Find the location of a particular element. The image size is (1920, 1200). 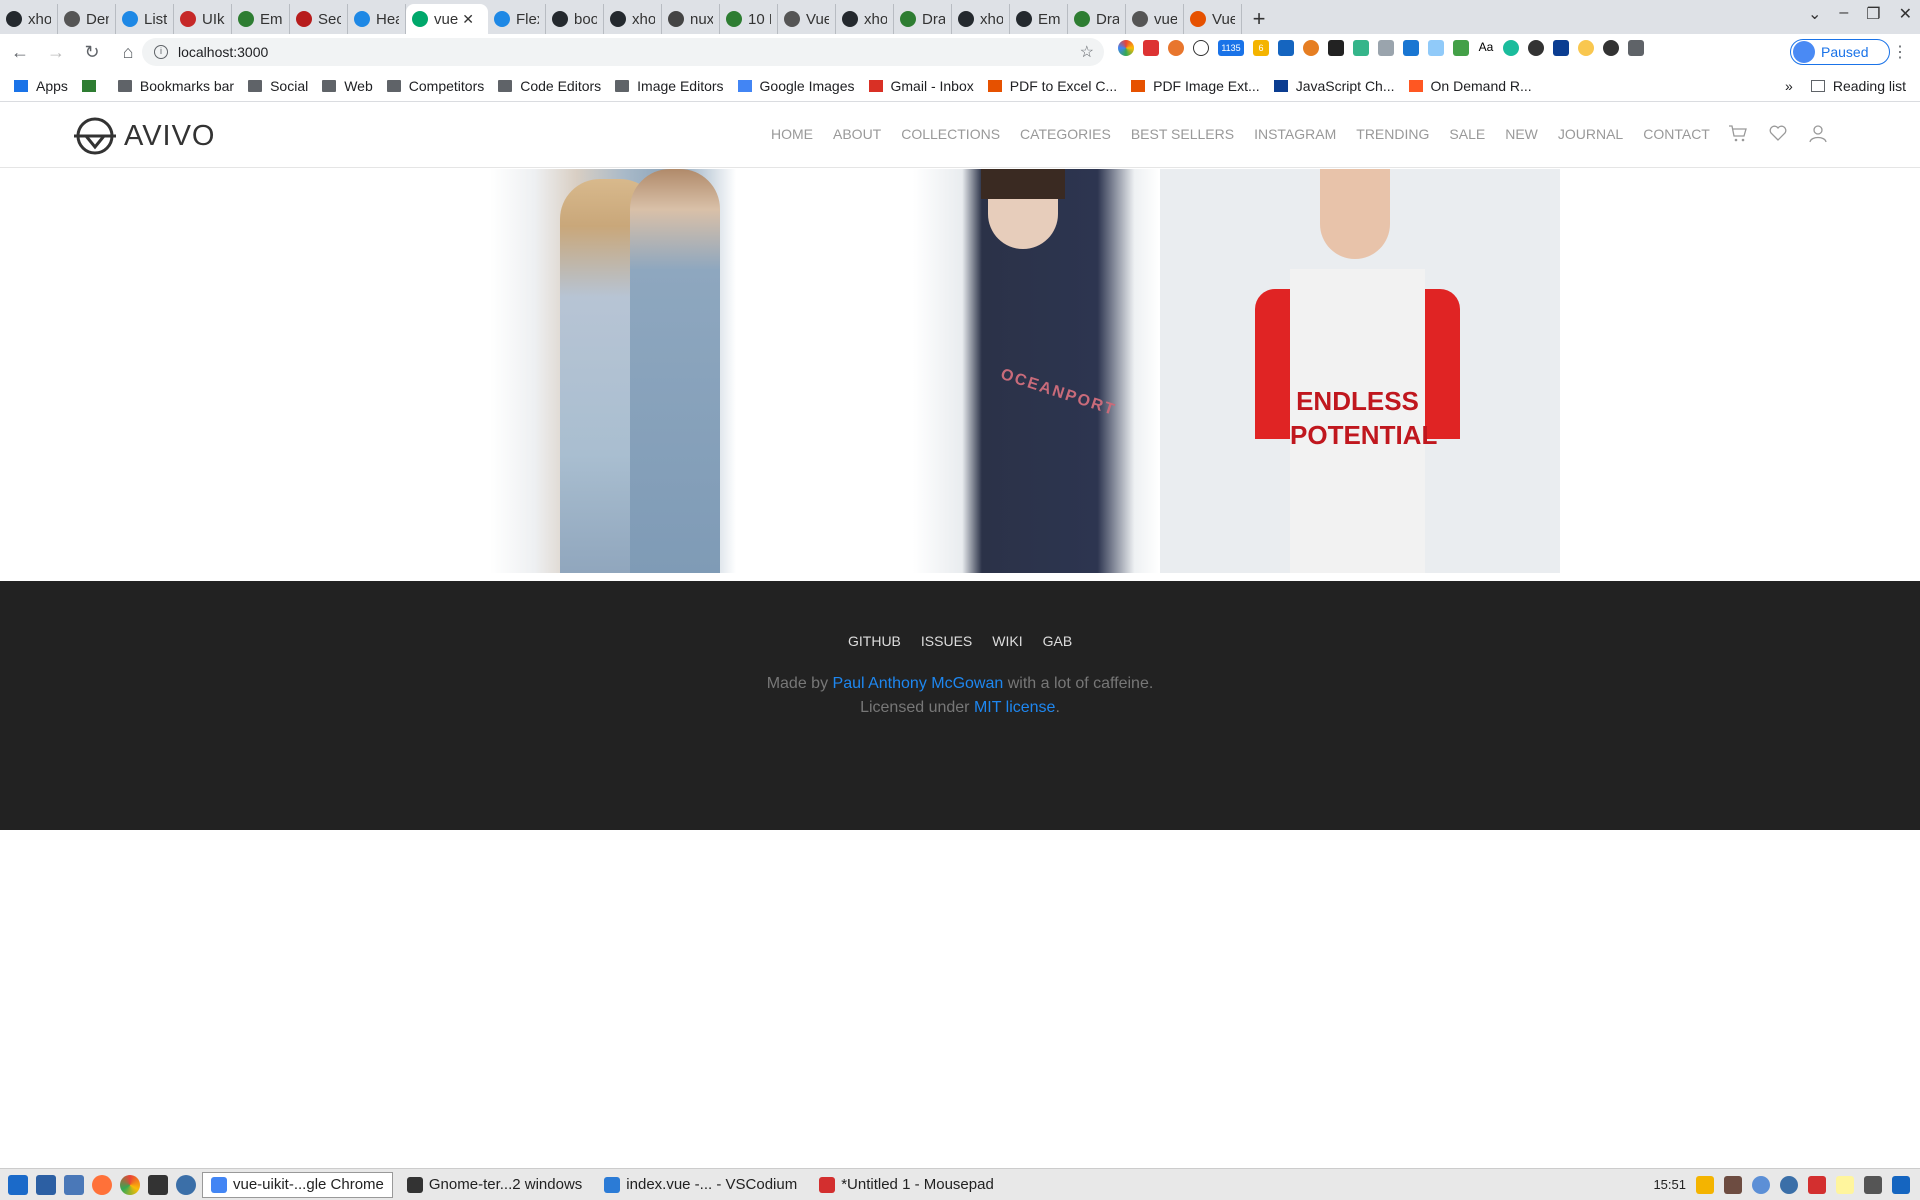

browser-tab: vue-c is located at coordinates (1155, 19).